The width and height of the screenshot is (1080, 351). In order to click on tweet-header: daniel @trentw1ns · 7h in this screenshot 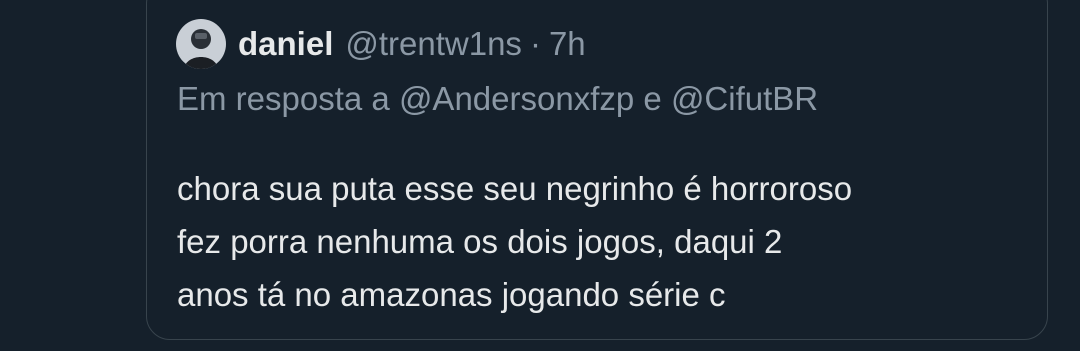, I will do `click(381, 44)`.